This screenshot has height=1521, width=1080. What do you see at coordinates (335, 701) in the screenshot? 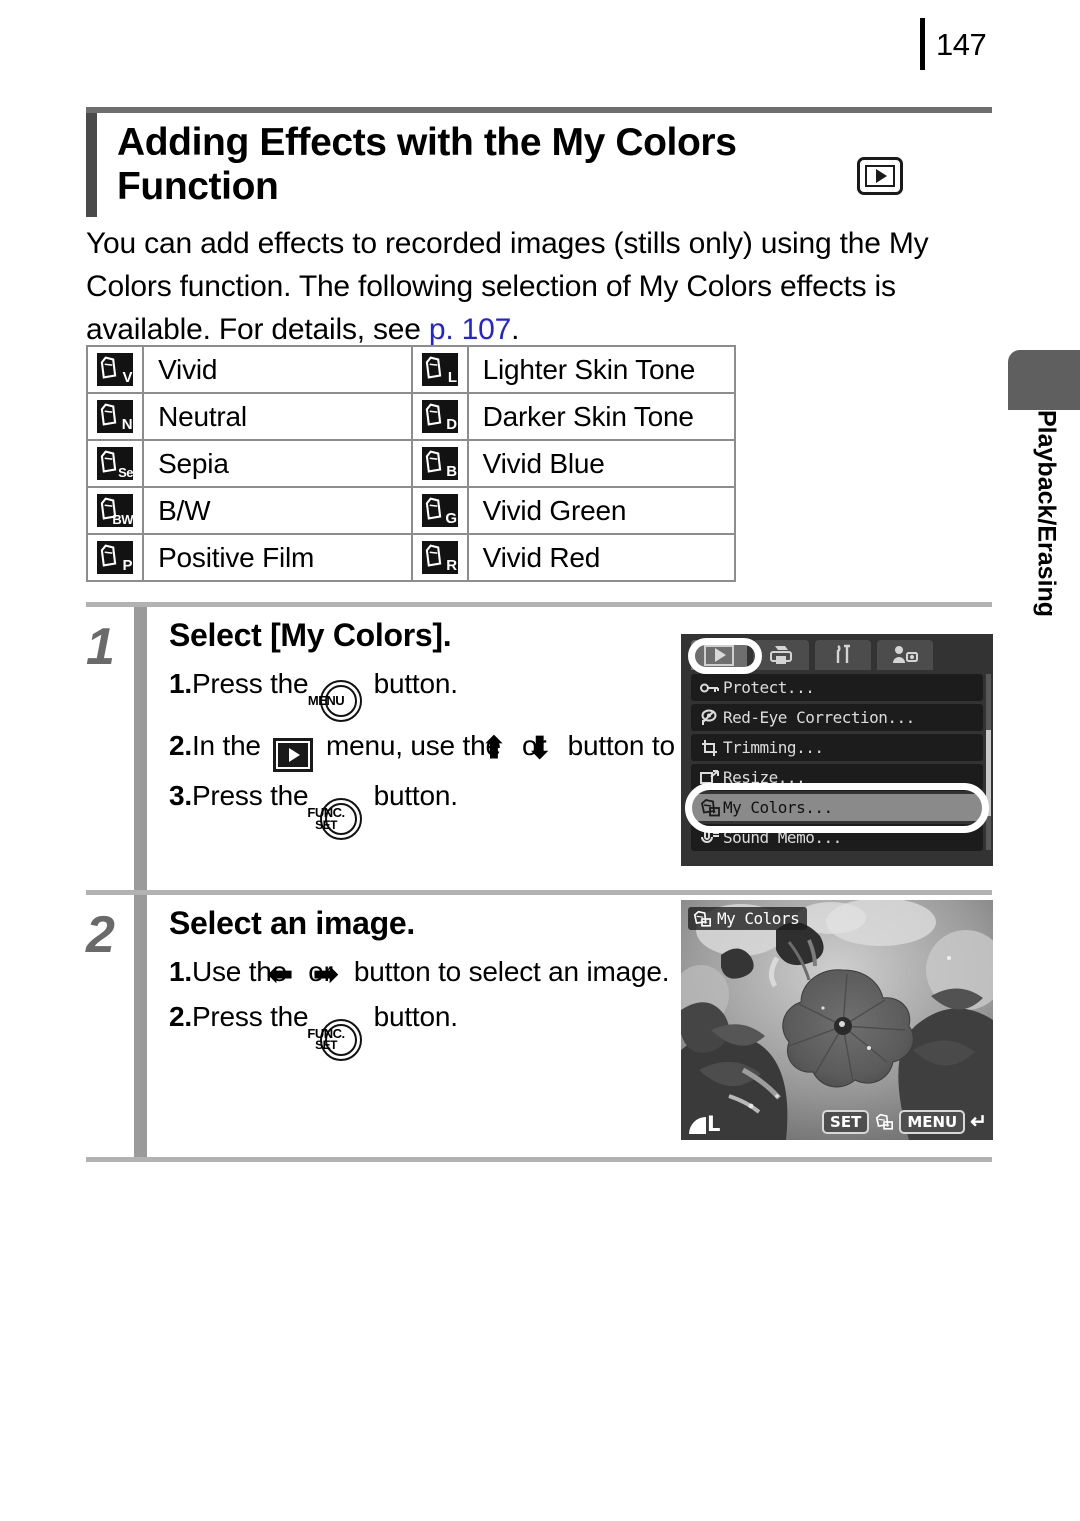
I see `menu-button-icon: MENU` at bounding box center [335, 701].